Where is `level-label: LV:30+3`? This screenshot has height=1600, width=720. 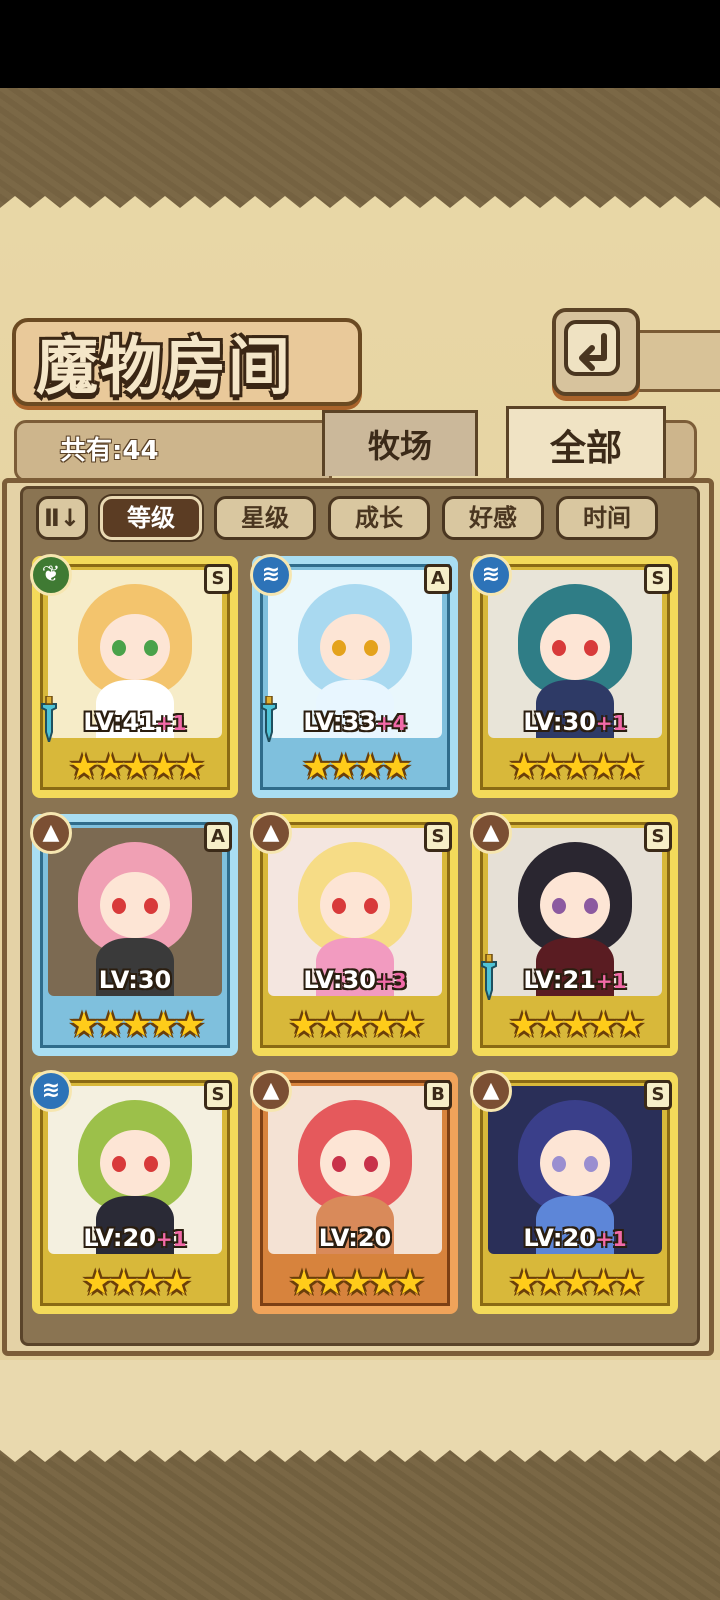
level-label: LV:30+3 is located at coordinates (355, 980).